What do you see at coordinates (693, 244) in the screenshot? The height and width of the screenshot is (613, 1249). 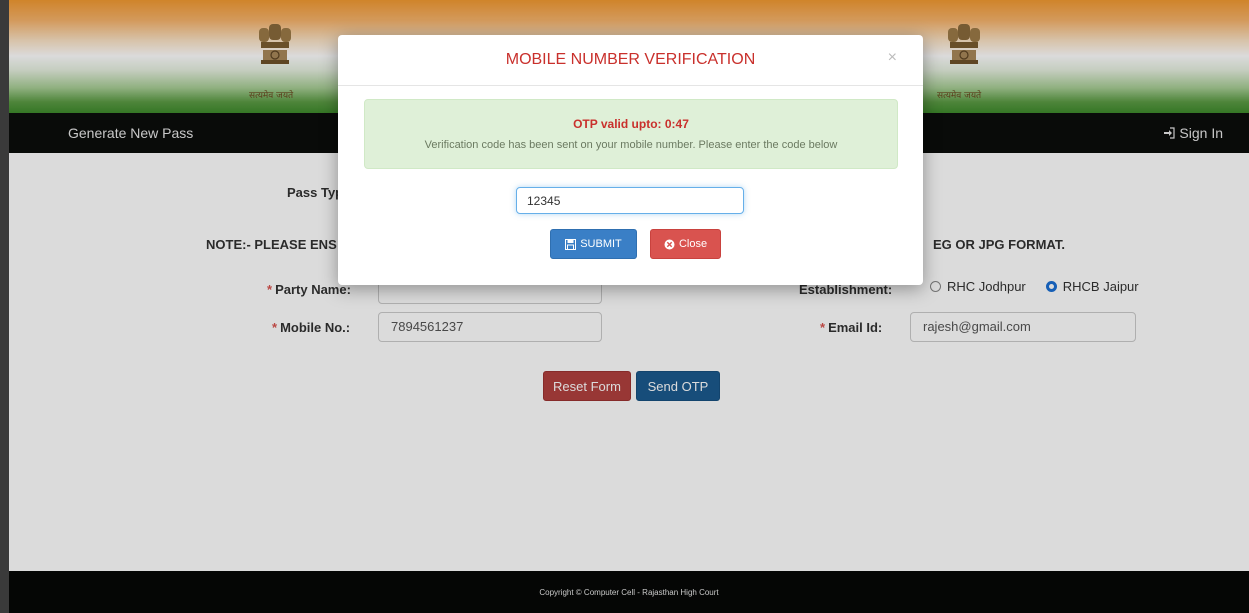 I see `close-label: Close` at bounding box center [693, 244].